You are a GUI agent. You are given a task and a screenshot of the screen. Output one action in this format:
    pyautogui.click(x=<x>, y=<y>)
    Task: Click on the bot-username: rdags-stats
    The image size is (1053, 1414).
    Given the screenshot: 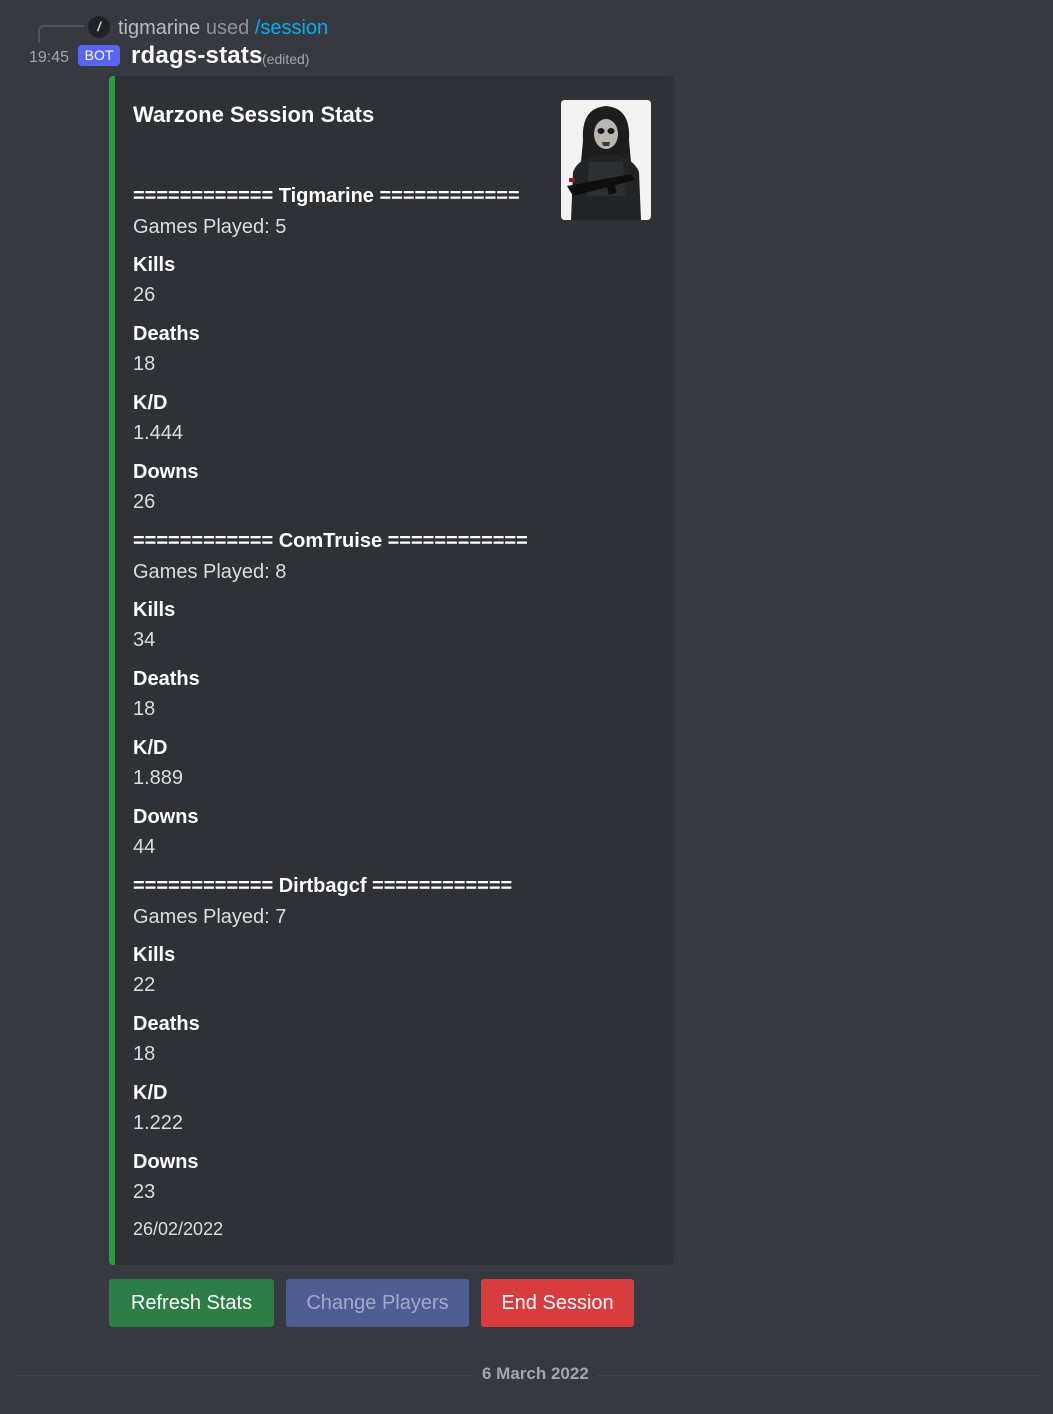 What is the action you would take?
    pyautogui.click(x=197, y=56)
    